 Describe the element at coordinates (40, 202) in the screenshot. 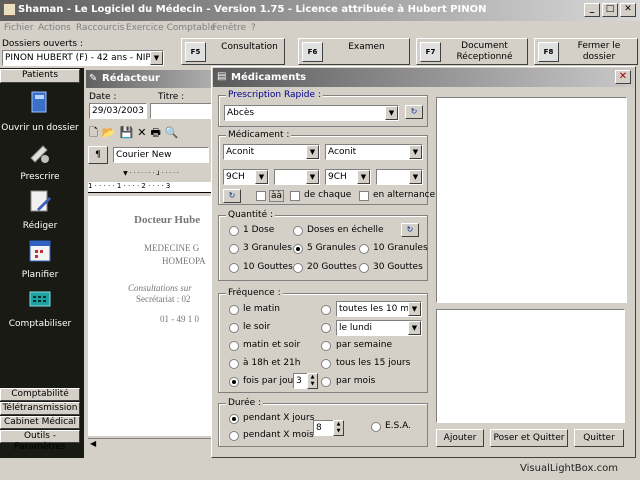

I see `write-icon` at that location.